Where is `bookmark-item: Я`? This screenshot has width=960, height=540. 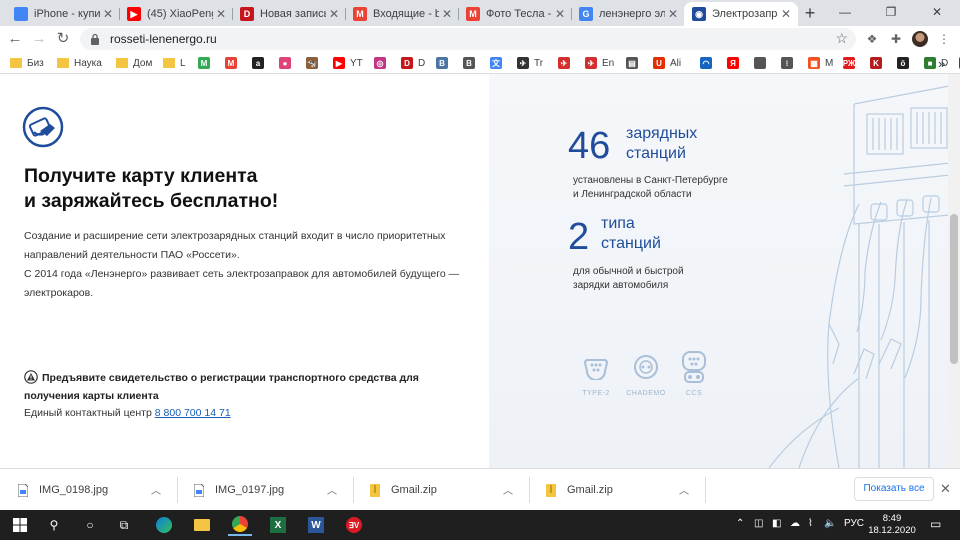 bookmark-item: Я is located at coordinates (735, 63).